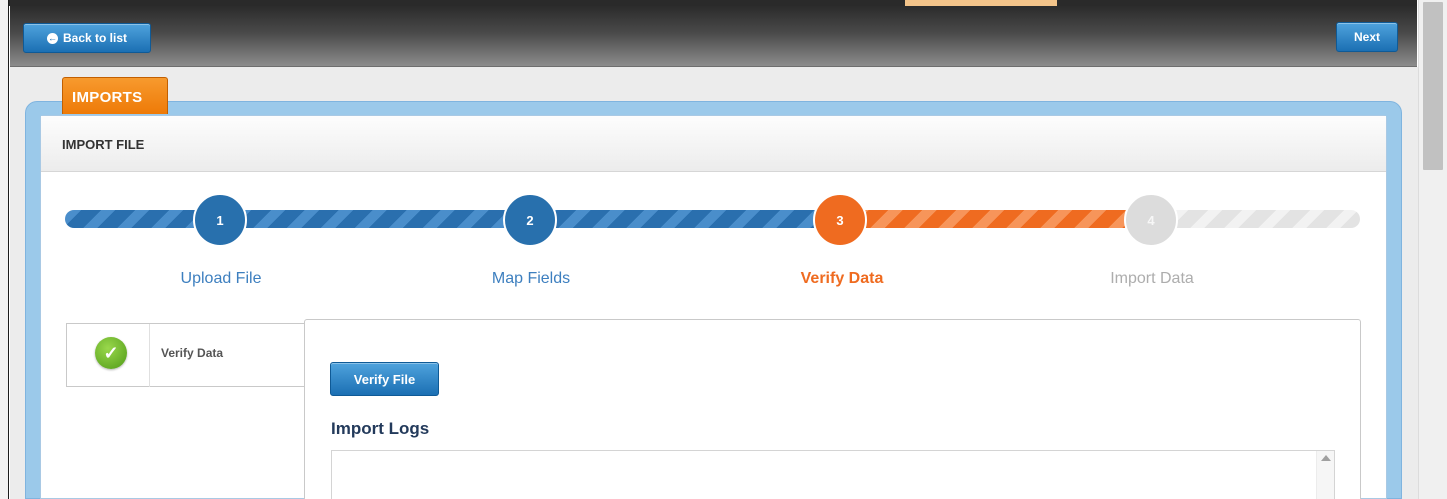 This screenshot has width=1447, height=499. Describe the element at coordinates (713, 144) in the screenshot. I see `panel-header: IMPORT FILE` at that location.